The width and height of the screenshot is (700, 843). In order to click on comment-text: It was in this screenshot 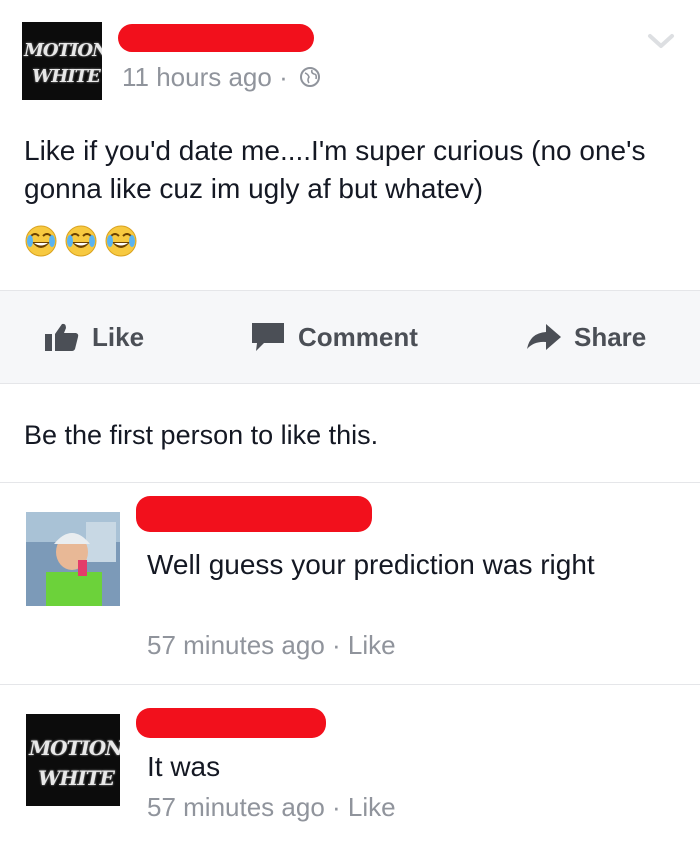, I will do `click(184, 766)`.